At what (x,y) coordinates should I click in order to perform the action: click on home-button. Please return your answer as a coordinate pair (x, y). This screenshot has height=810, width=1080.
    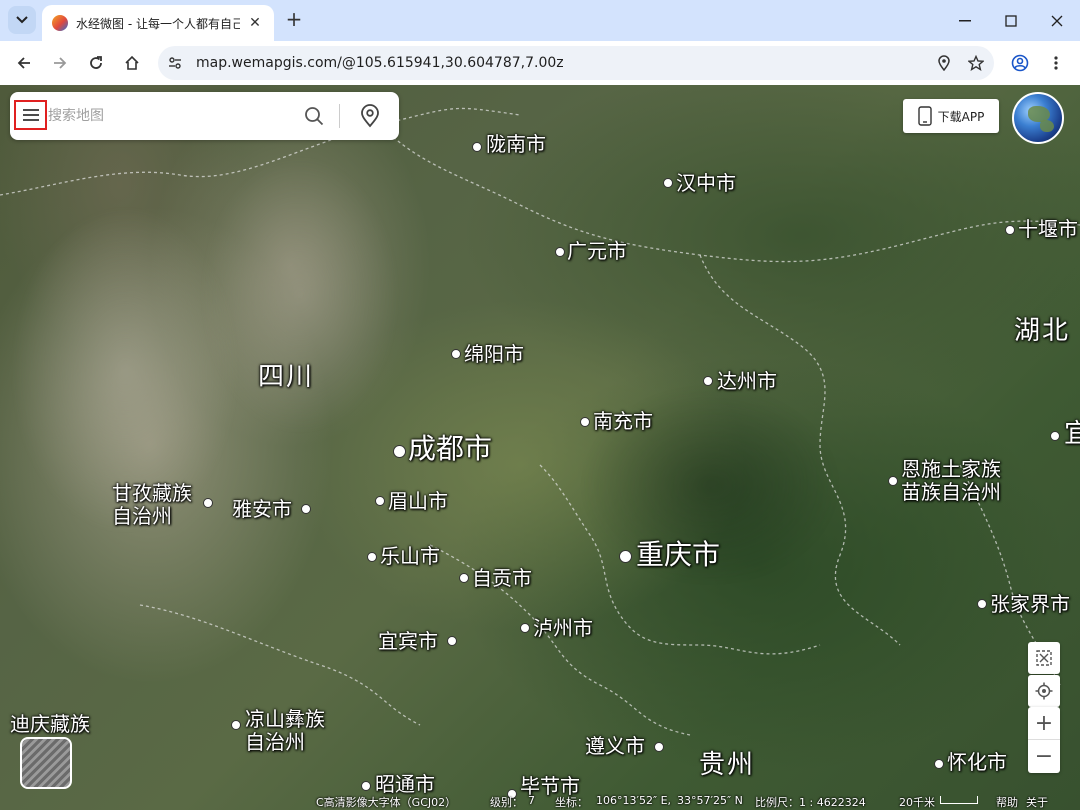
    Looking at the image, I should click on (132, 63).